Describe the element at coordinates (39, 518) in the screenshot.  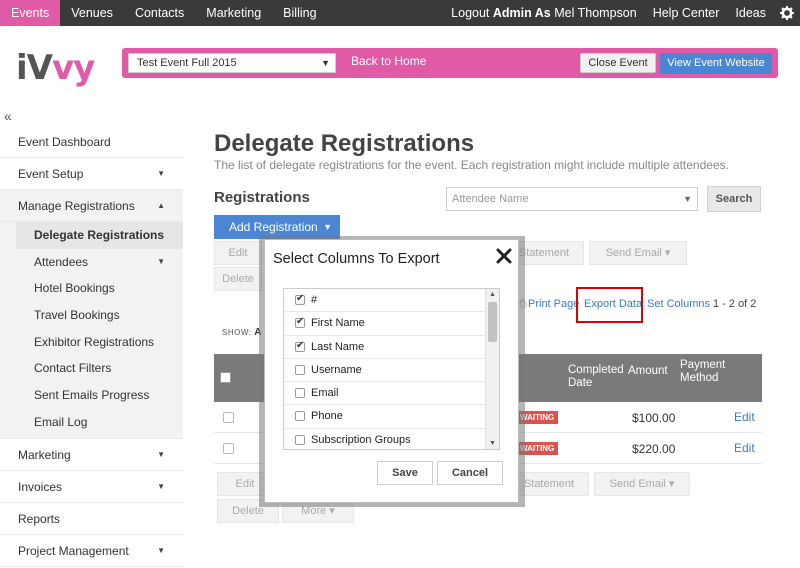
I see `sidebar-item-label: Reports` at that location.